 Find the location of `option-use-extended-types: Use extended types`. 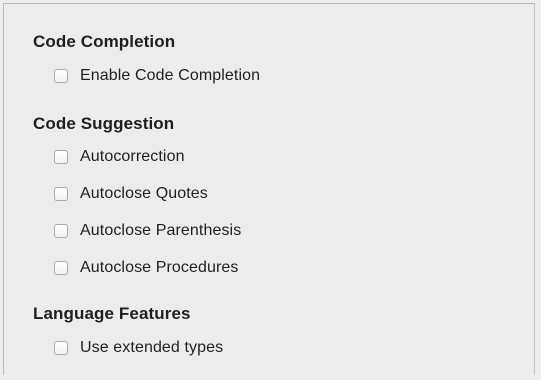

option-use-extended-types: Use extended types is located at coordinates (138, 348).